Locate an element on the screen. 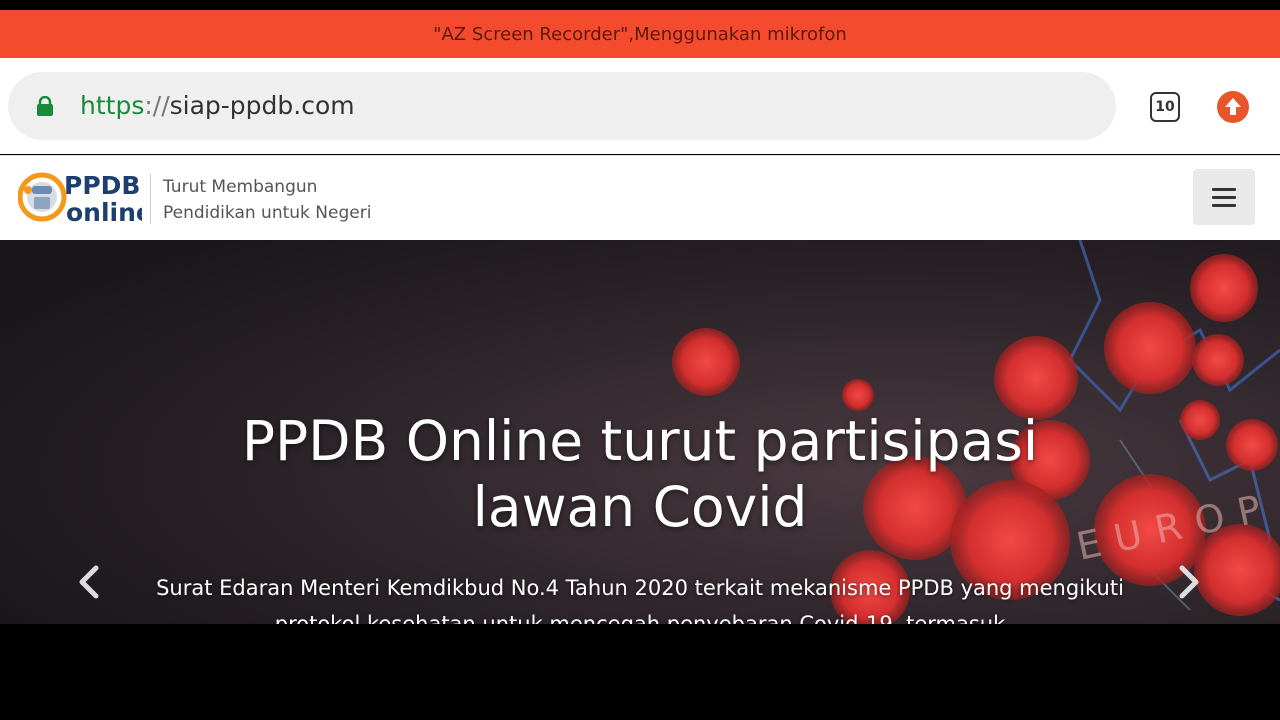  upload-icon is located at coordinates (1233, 107).